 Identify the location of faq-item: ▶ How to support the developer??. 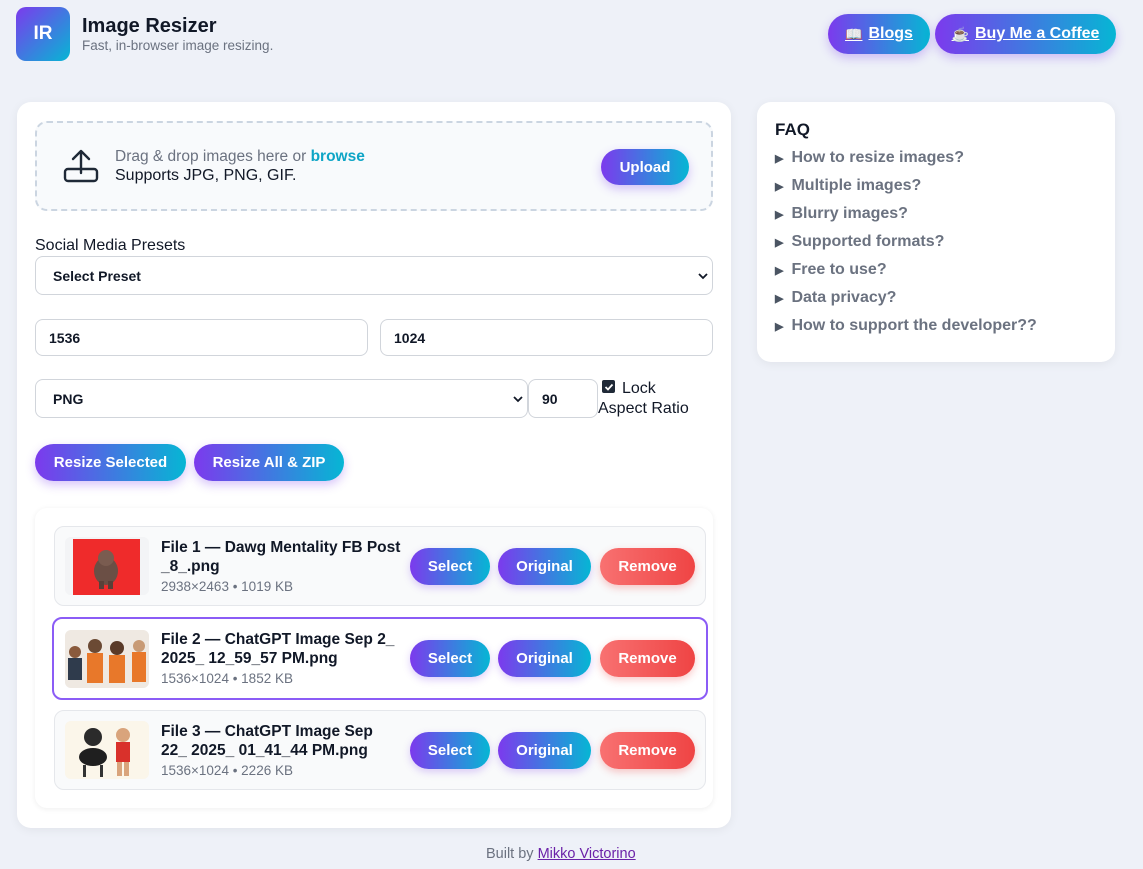
(906, 326).